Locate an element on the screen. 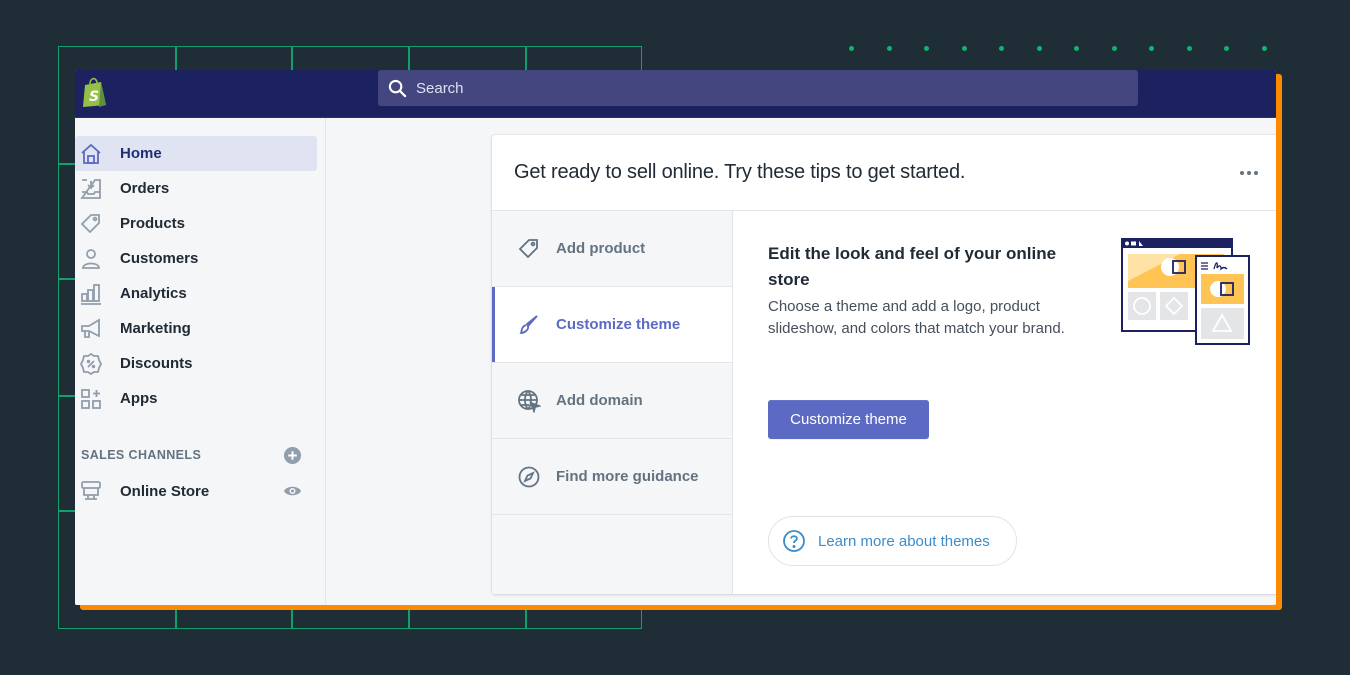  sidebar-item-label: Customers is located at coordinates (159, 258).